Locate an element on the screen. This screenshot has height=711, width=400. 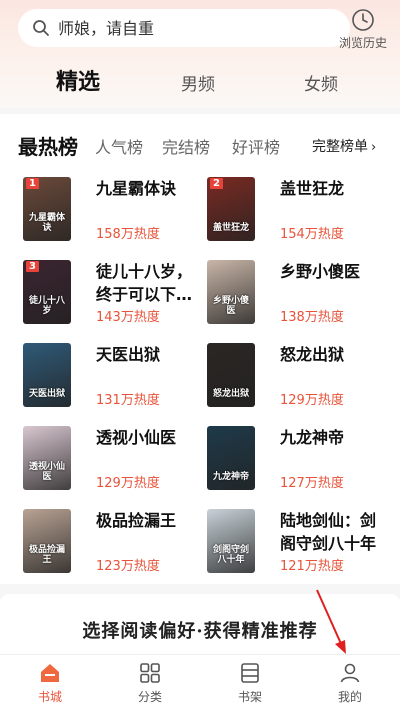
cover-title: 徒儿十八岁 is located at coordinates (46, 306).